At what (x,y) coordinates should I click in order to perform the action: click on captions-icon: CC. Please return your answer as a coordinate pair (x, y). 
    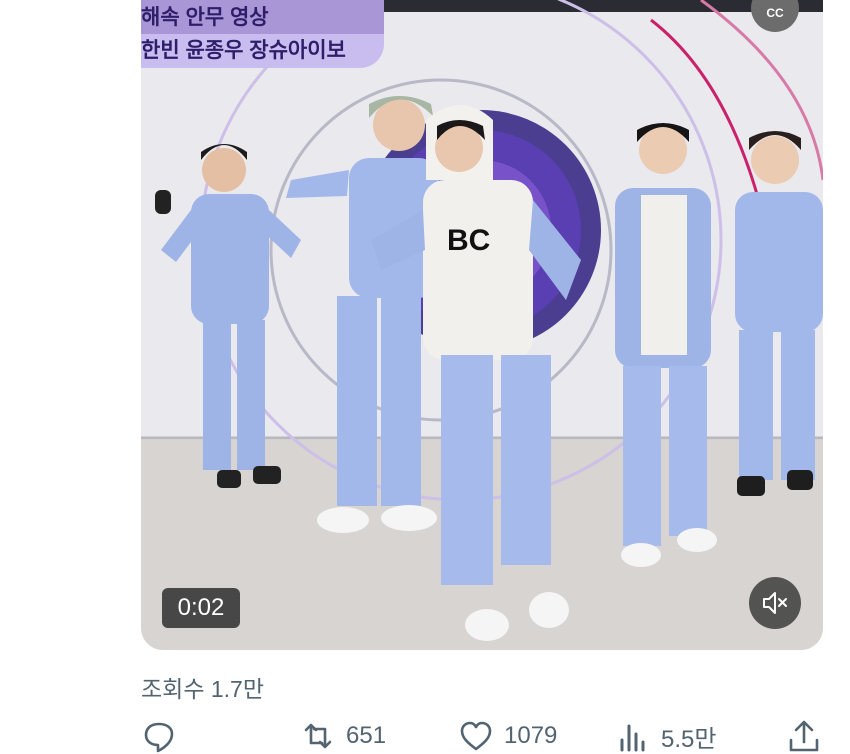
    Looking at the image, I should click on (775, 13).